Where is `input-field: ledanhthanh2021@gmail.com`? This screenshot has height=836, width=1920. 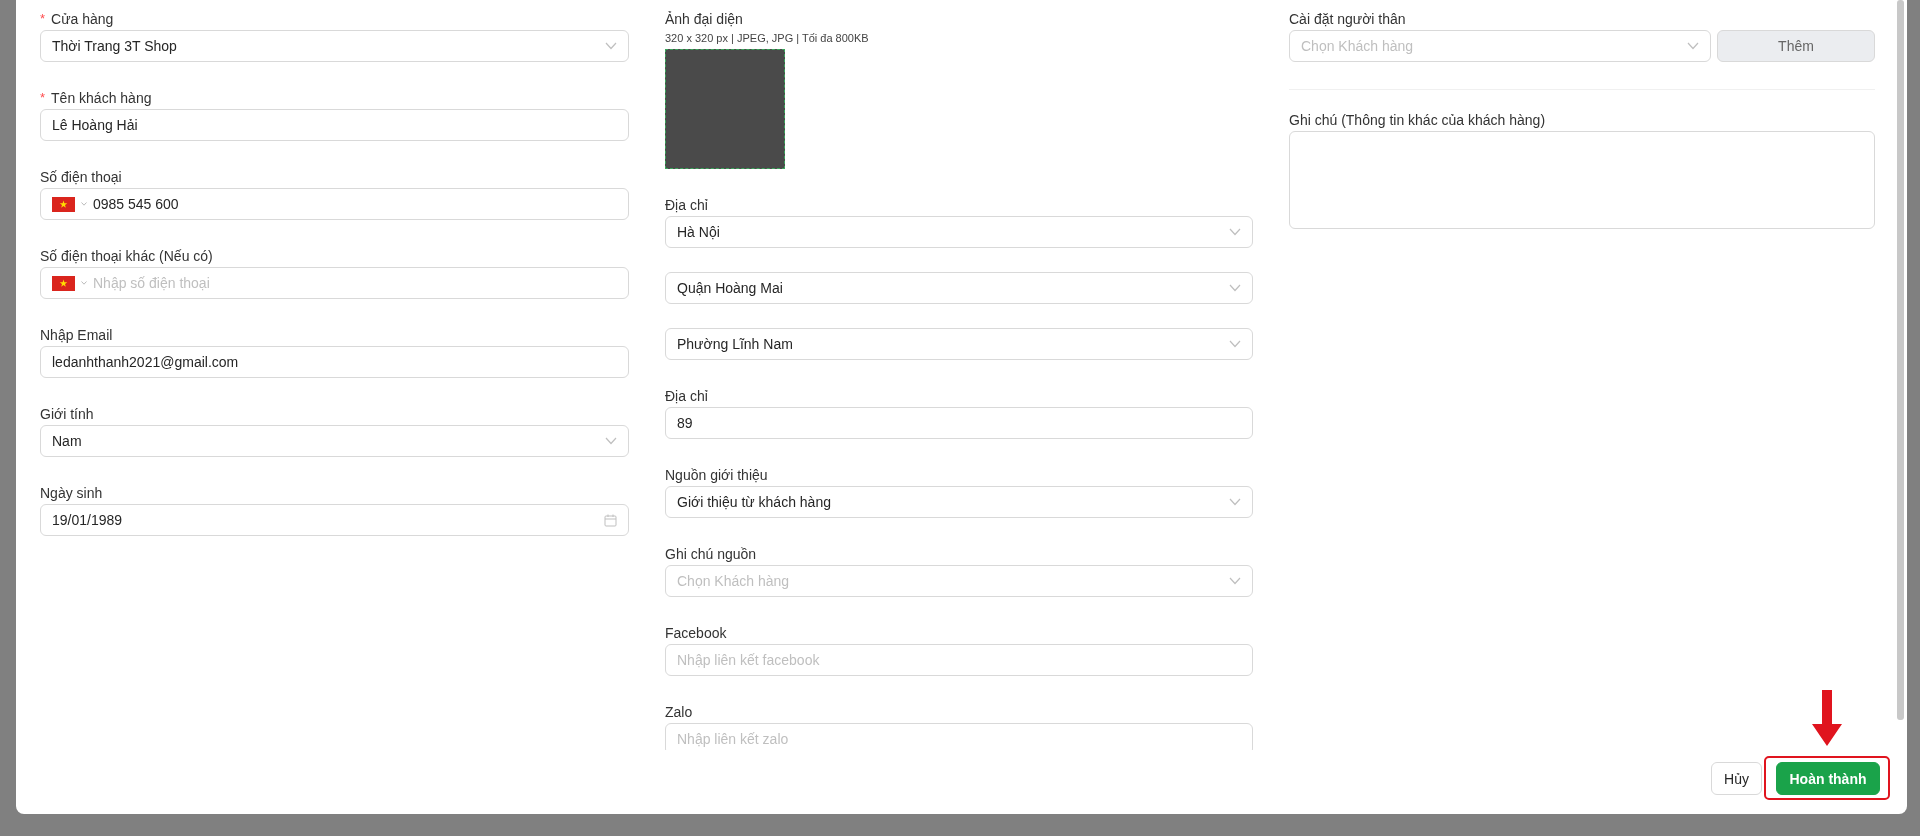
input-field: ledanhthanh2021@gmail.com is located at coordinates (334, 362).